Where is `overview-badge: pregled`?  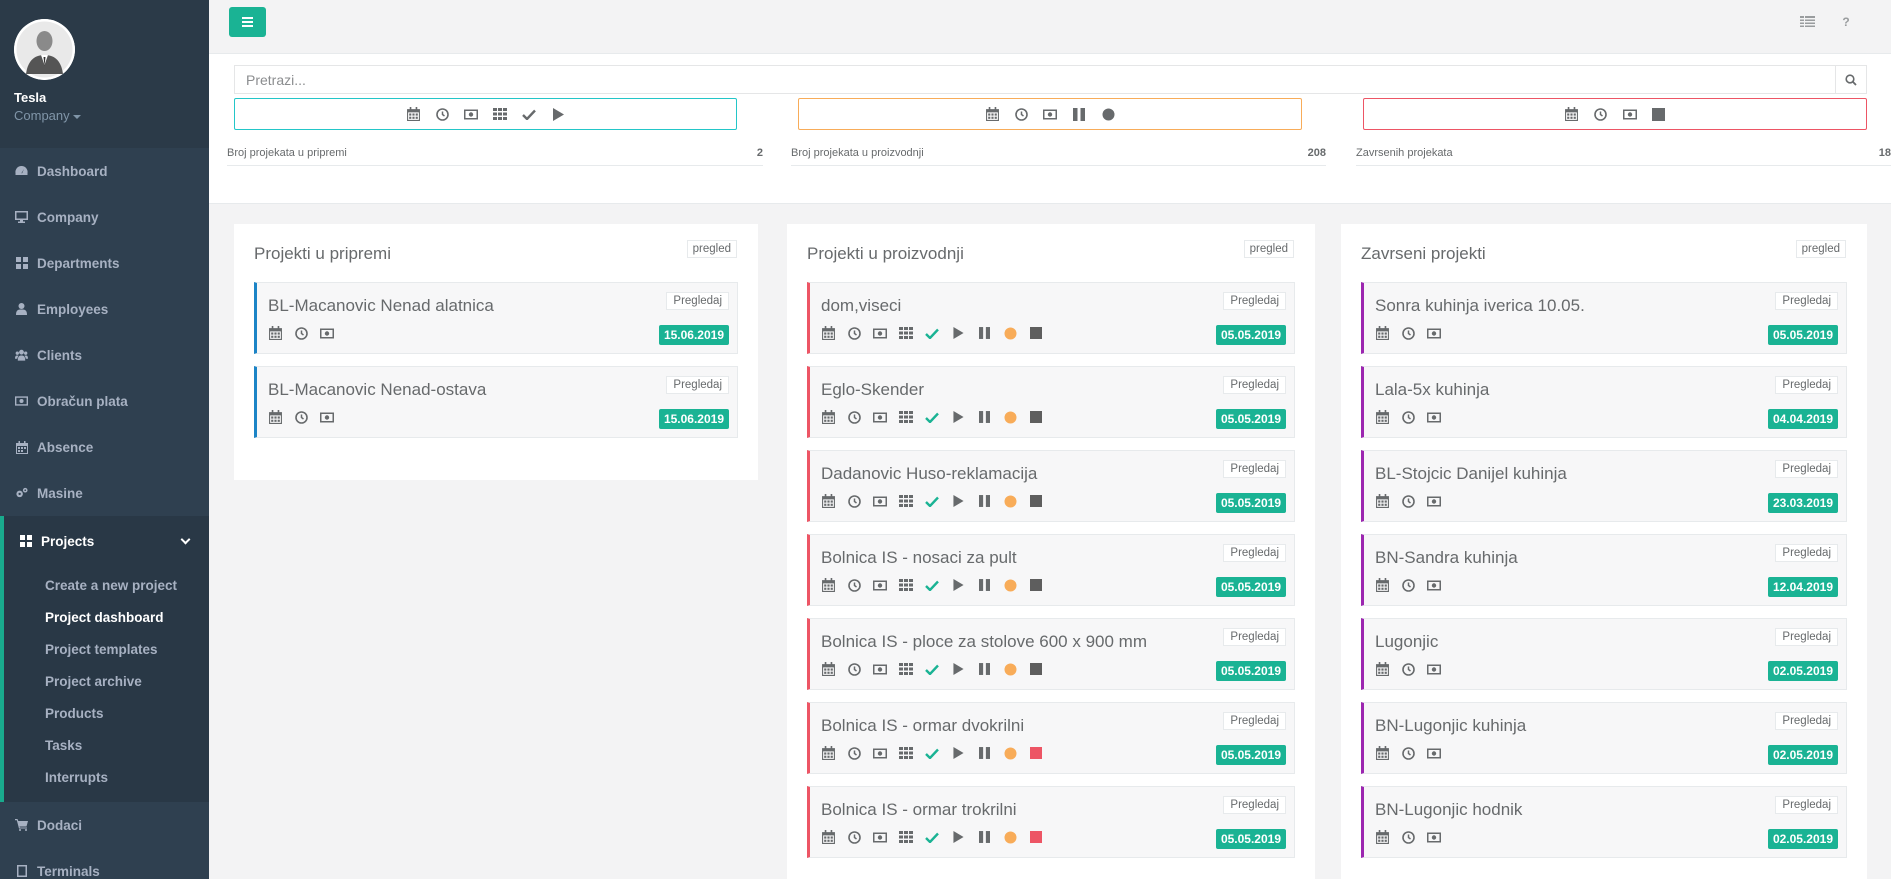 overview-badge: pregled is located at coordinates (1268, 249).